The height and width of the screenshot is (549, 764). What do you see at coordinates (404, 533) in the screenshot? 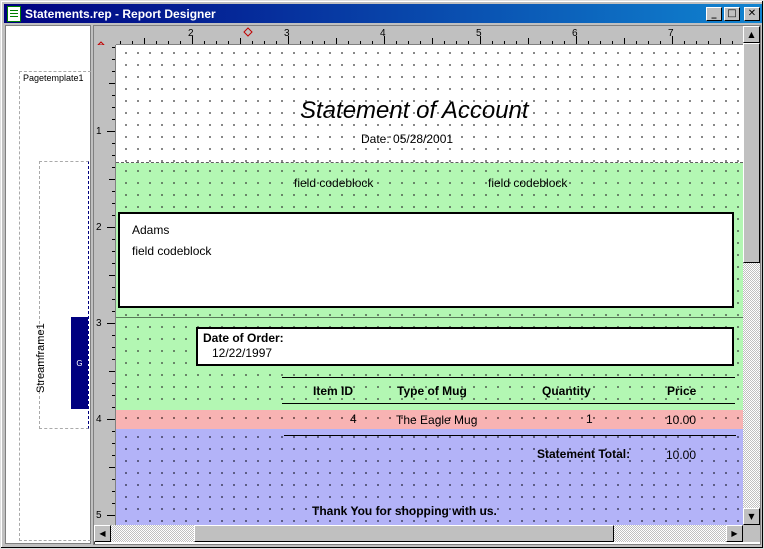
I see `horizontal-scroll-thumb` at bounding box center [404, 533].